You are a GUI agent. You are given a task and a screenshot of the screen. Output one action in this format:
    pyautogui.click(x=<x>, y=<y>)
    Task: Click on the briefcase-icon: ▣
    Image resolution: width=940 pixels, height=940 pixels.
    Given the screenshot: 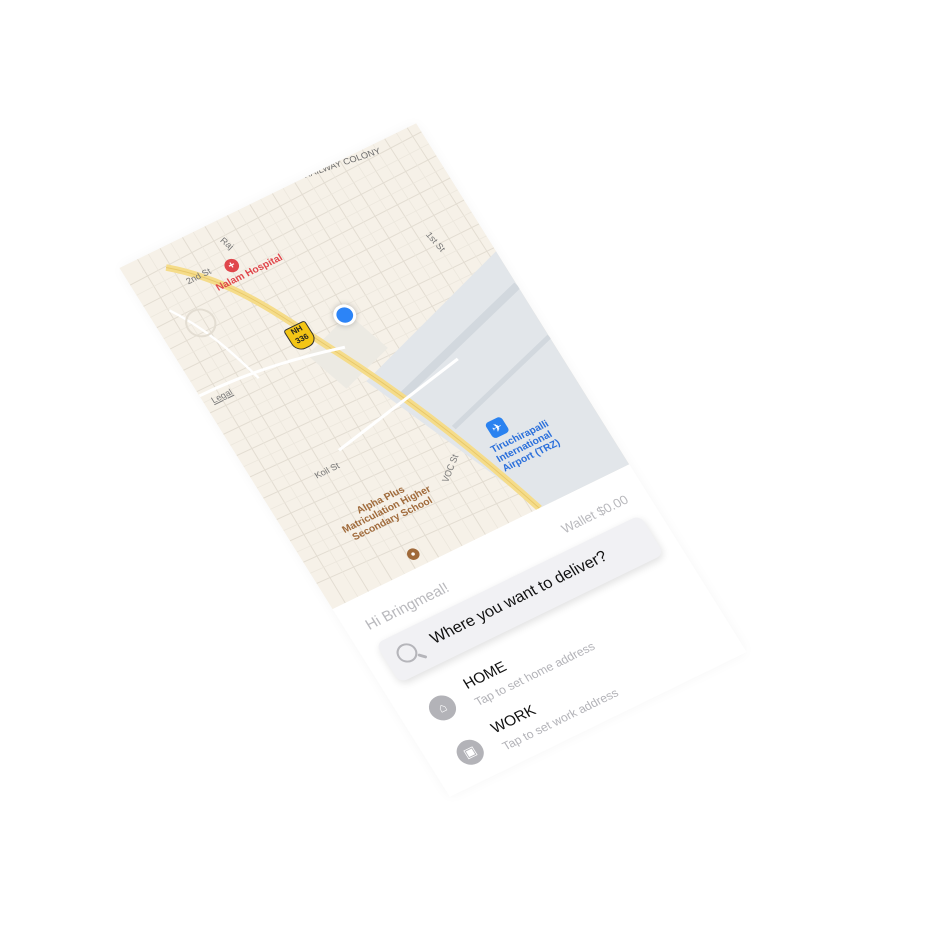 What is the action you would take?
    pyautogui.click(x=470, y=752)
    